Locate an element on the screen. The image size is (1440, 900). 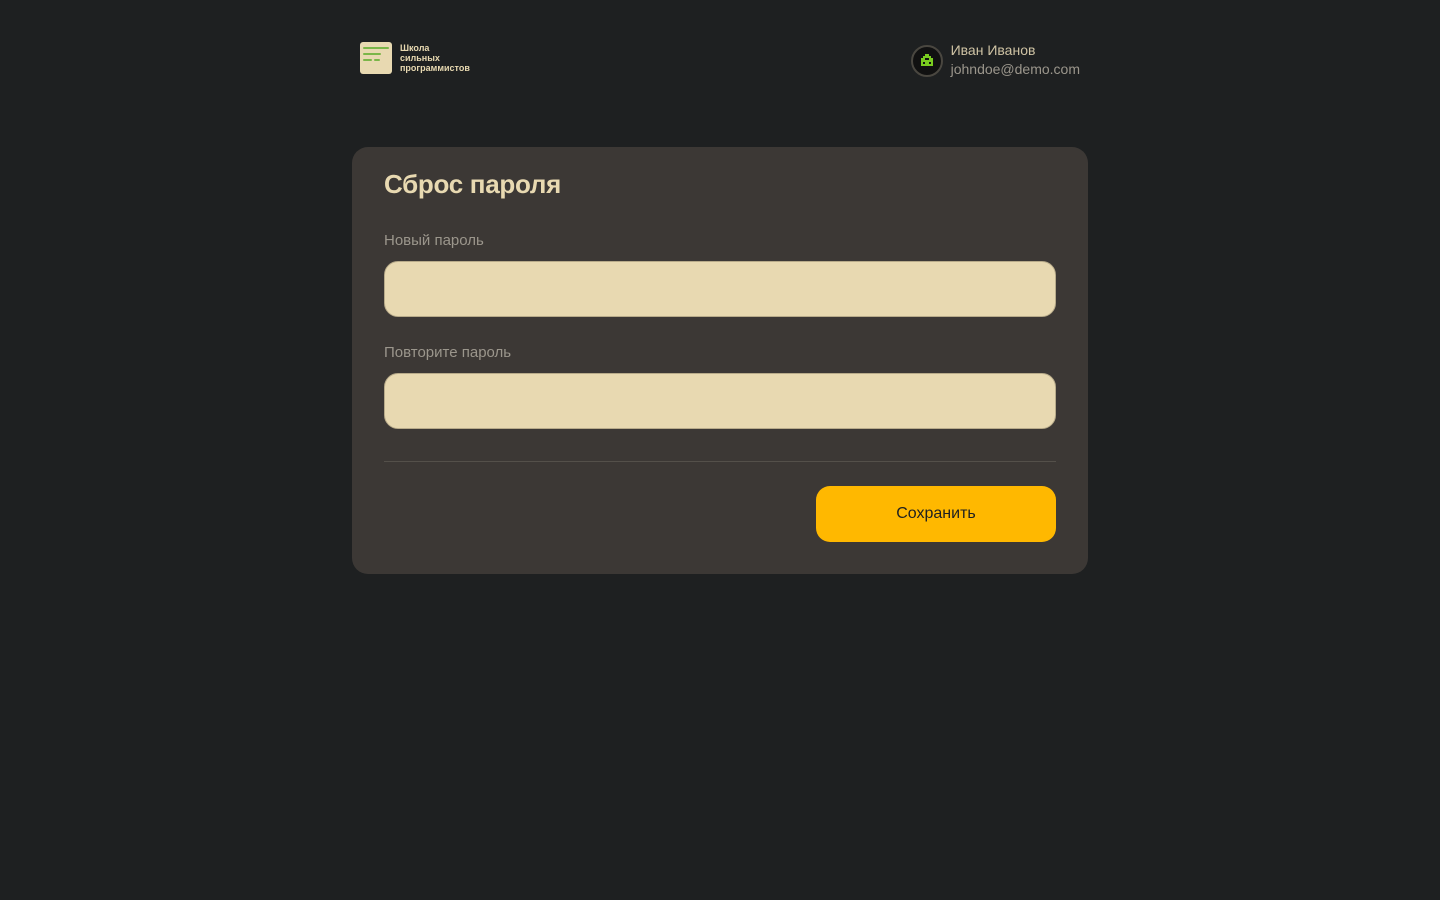
logo-line-2: сильных is located at coordinates (420, 58).